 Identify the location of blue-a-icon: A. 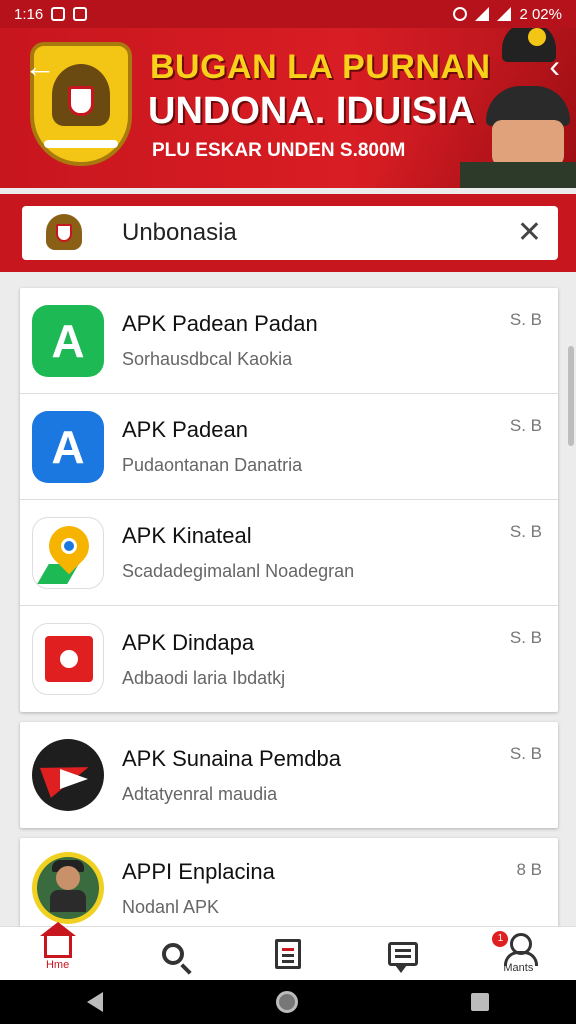
(68, 446).